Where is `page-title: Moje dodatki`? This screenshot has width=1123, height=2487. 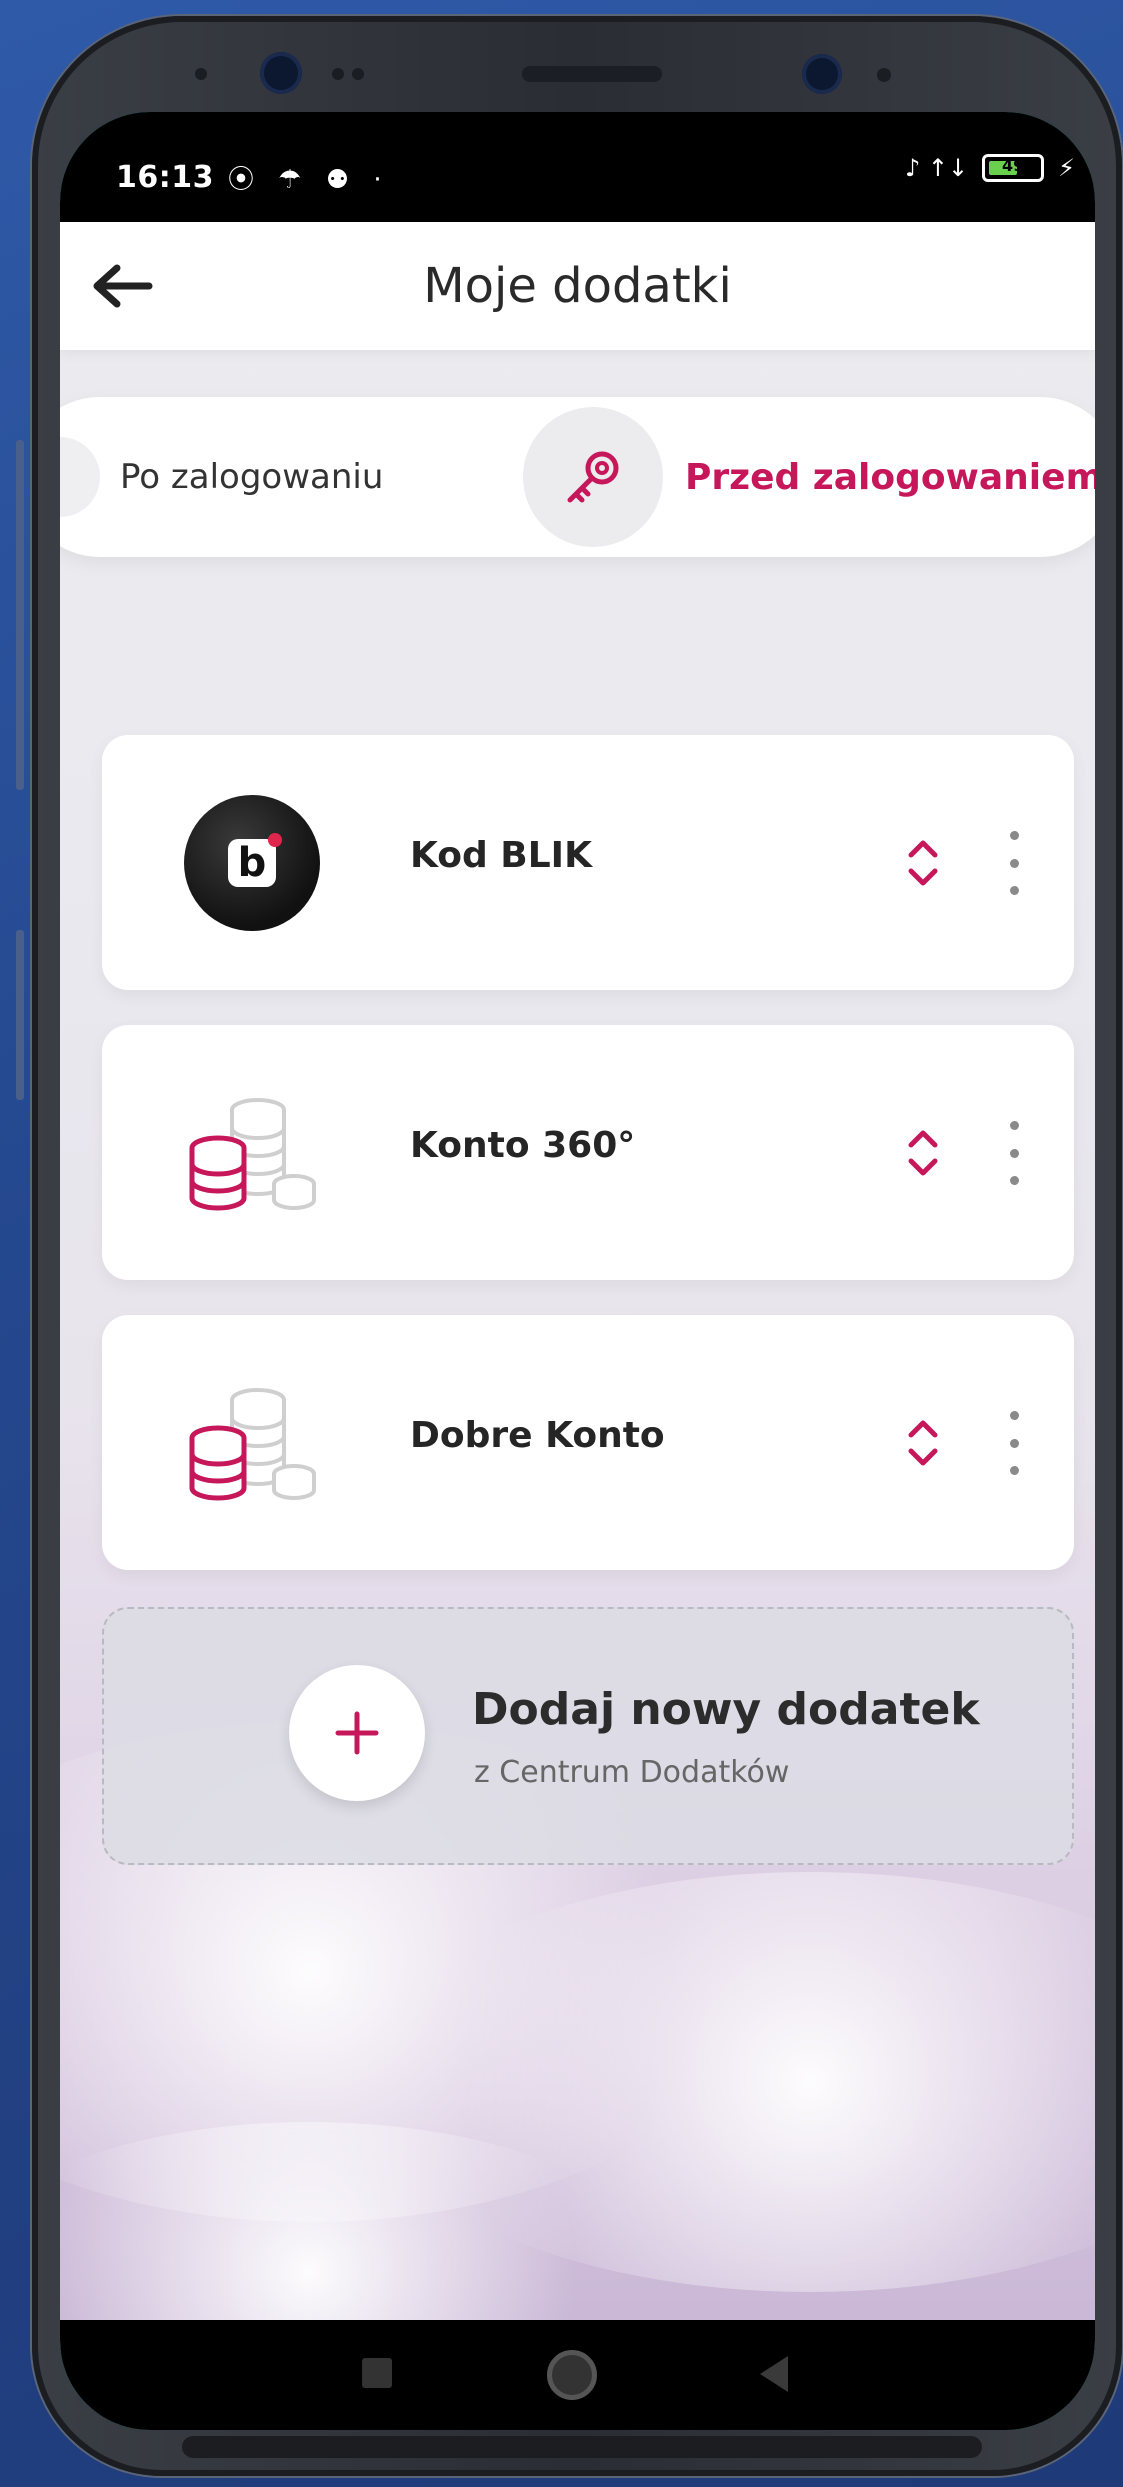
page-title: Moje dodatki is located at coordinates (577, 286).